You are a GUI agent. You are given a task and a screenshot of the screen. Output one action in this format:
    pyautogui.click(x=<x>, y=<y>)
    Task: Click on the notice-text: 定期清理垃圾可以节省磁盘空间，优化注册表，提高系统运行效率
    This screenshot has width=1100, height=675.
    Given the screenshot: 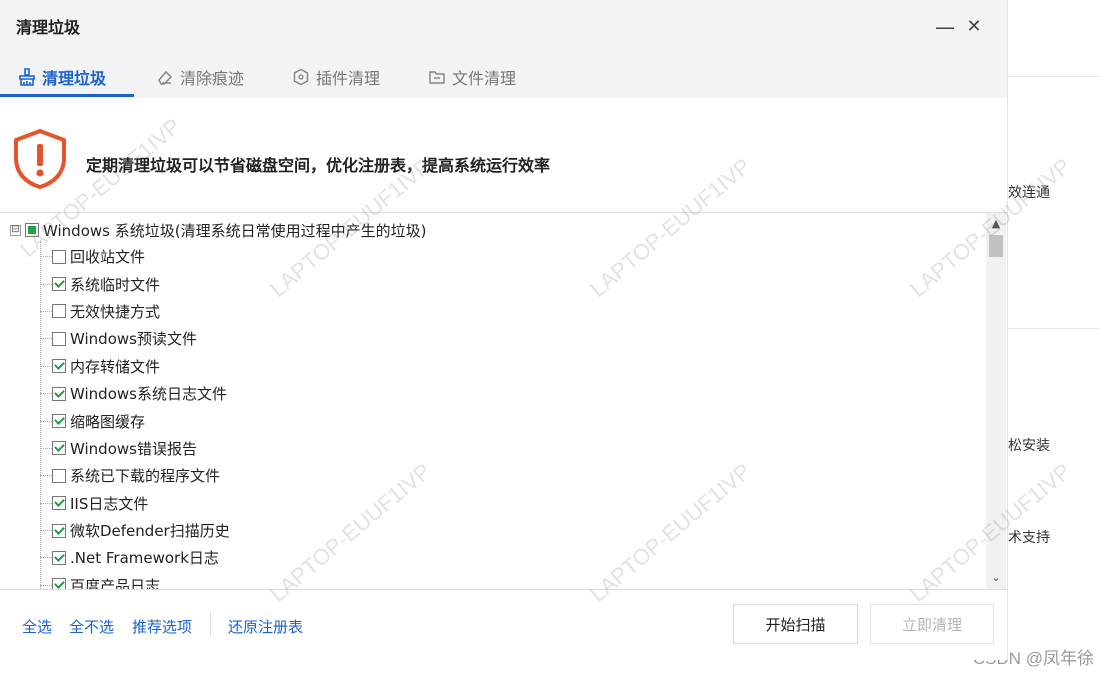 What is the action you would take?
    pyautogui.click(x=318, y=165)
    